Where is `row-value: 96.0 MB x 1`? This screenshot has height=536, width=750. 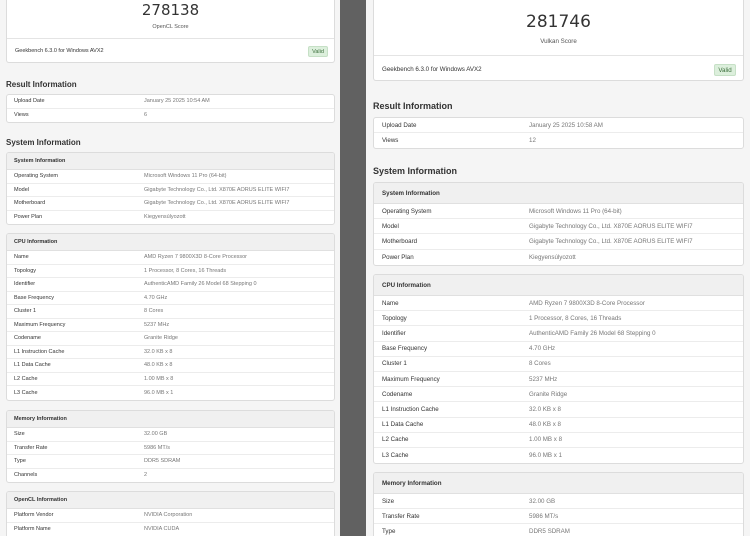
row-value: 96.0 MB x 1 is located at coordinates (159, 392).